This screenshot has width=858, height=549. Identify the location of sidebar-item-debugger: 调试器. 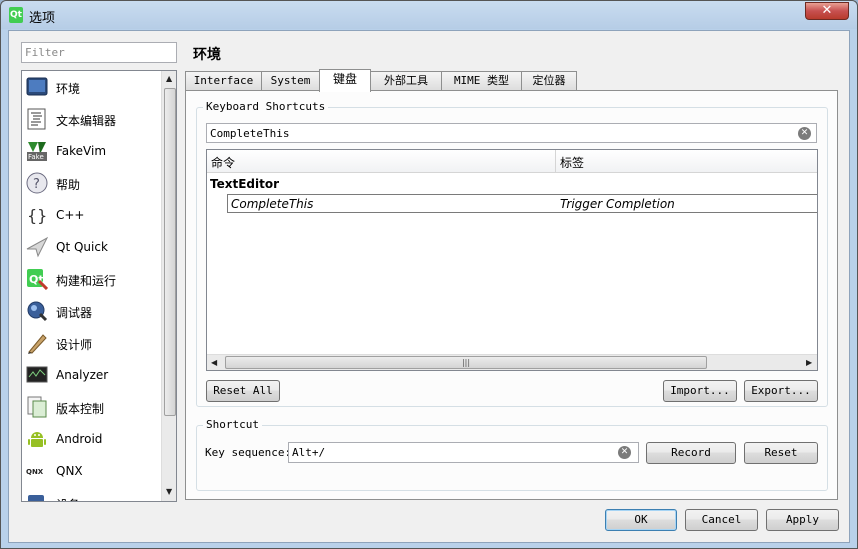
(91, 312).